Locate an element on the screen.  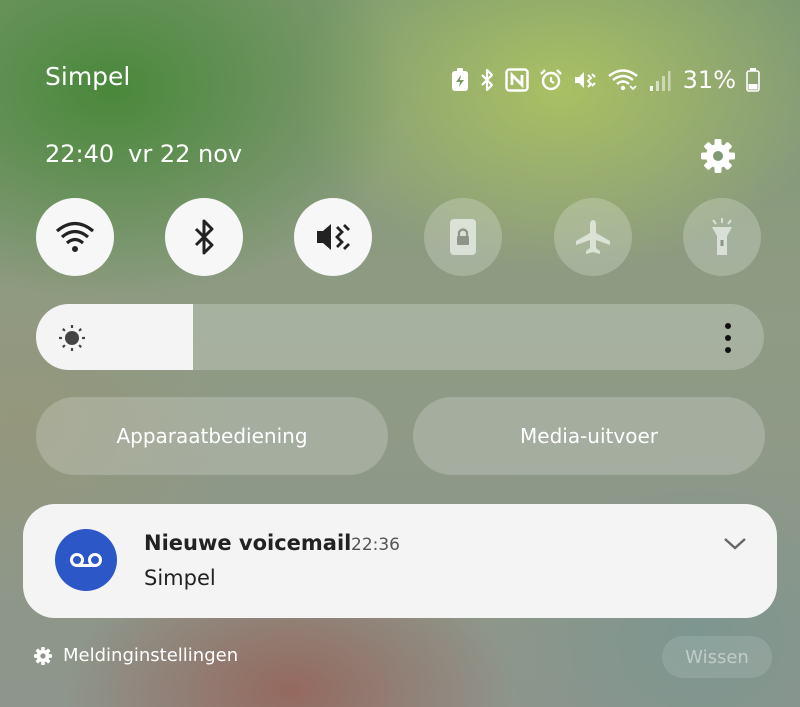
clear-all-button: Wissen is located at coordinates (717, 657).